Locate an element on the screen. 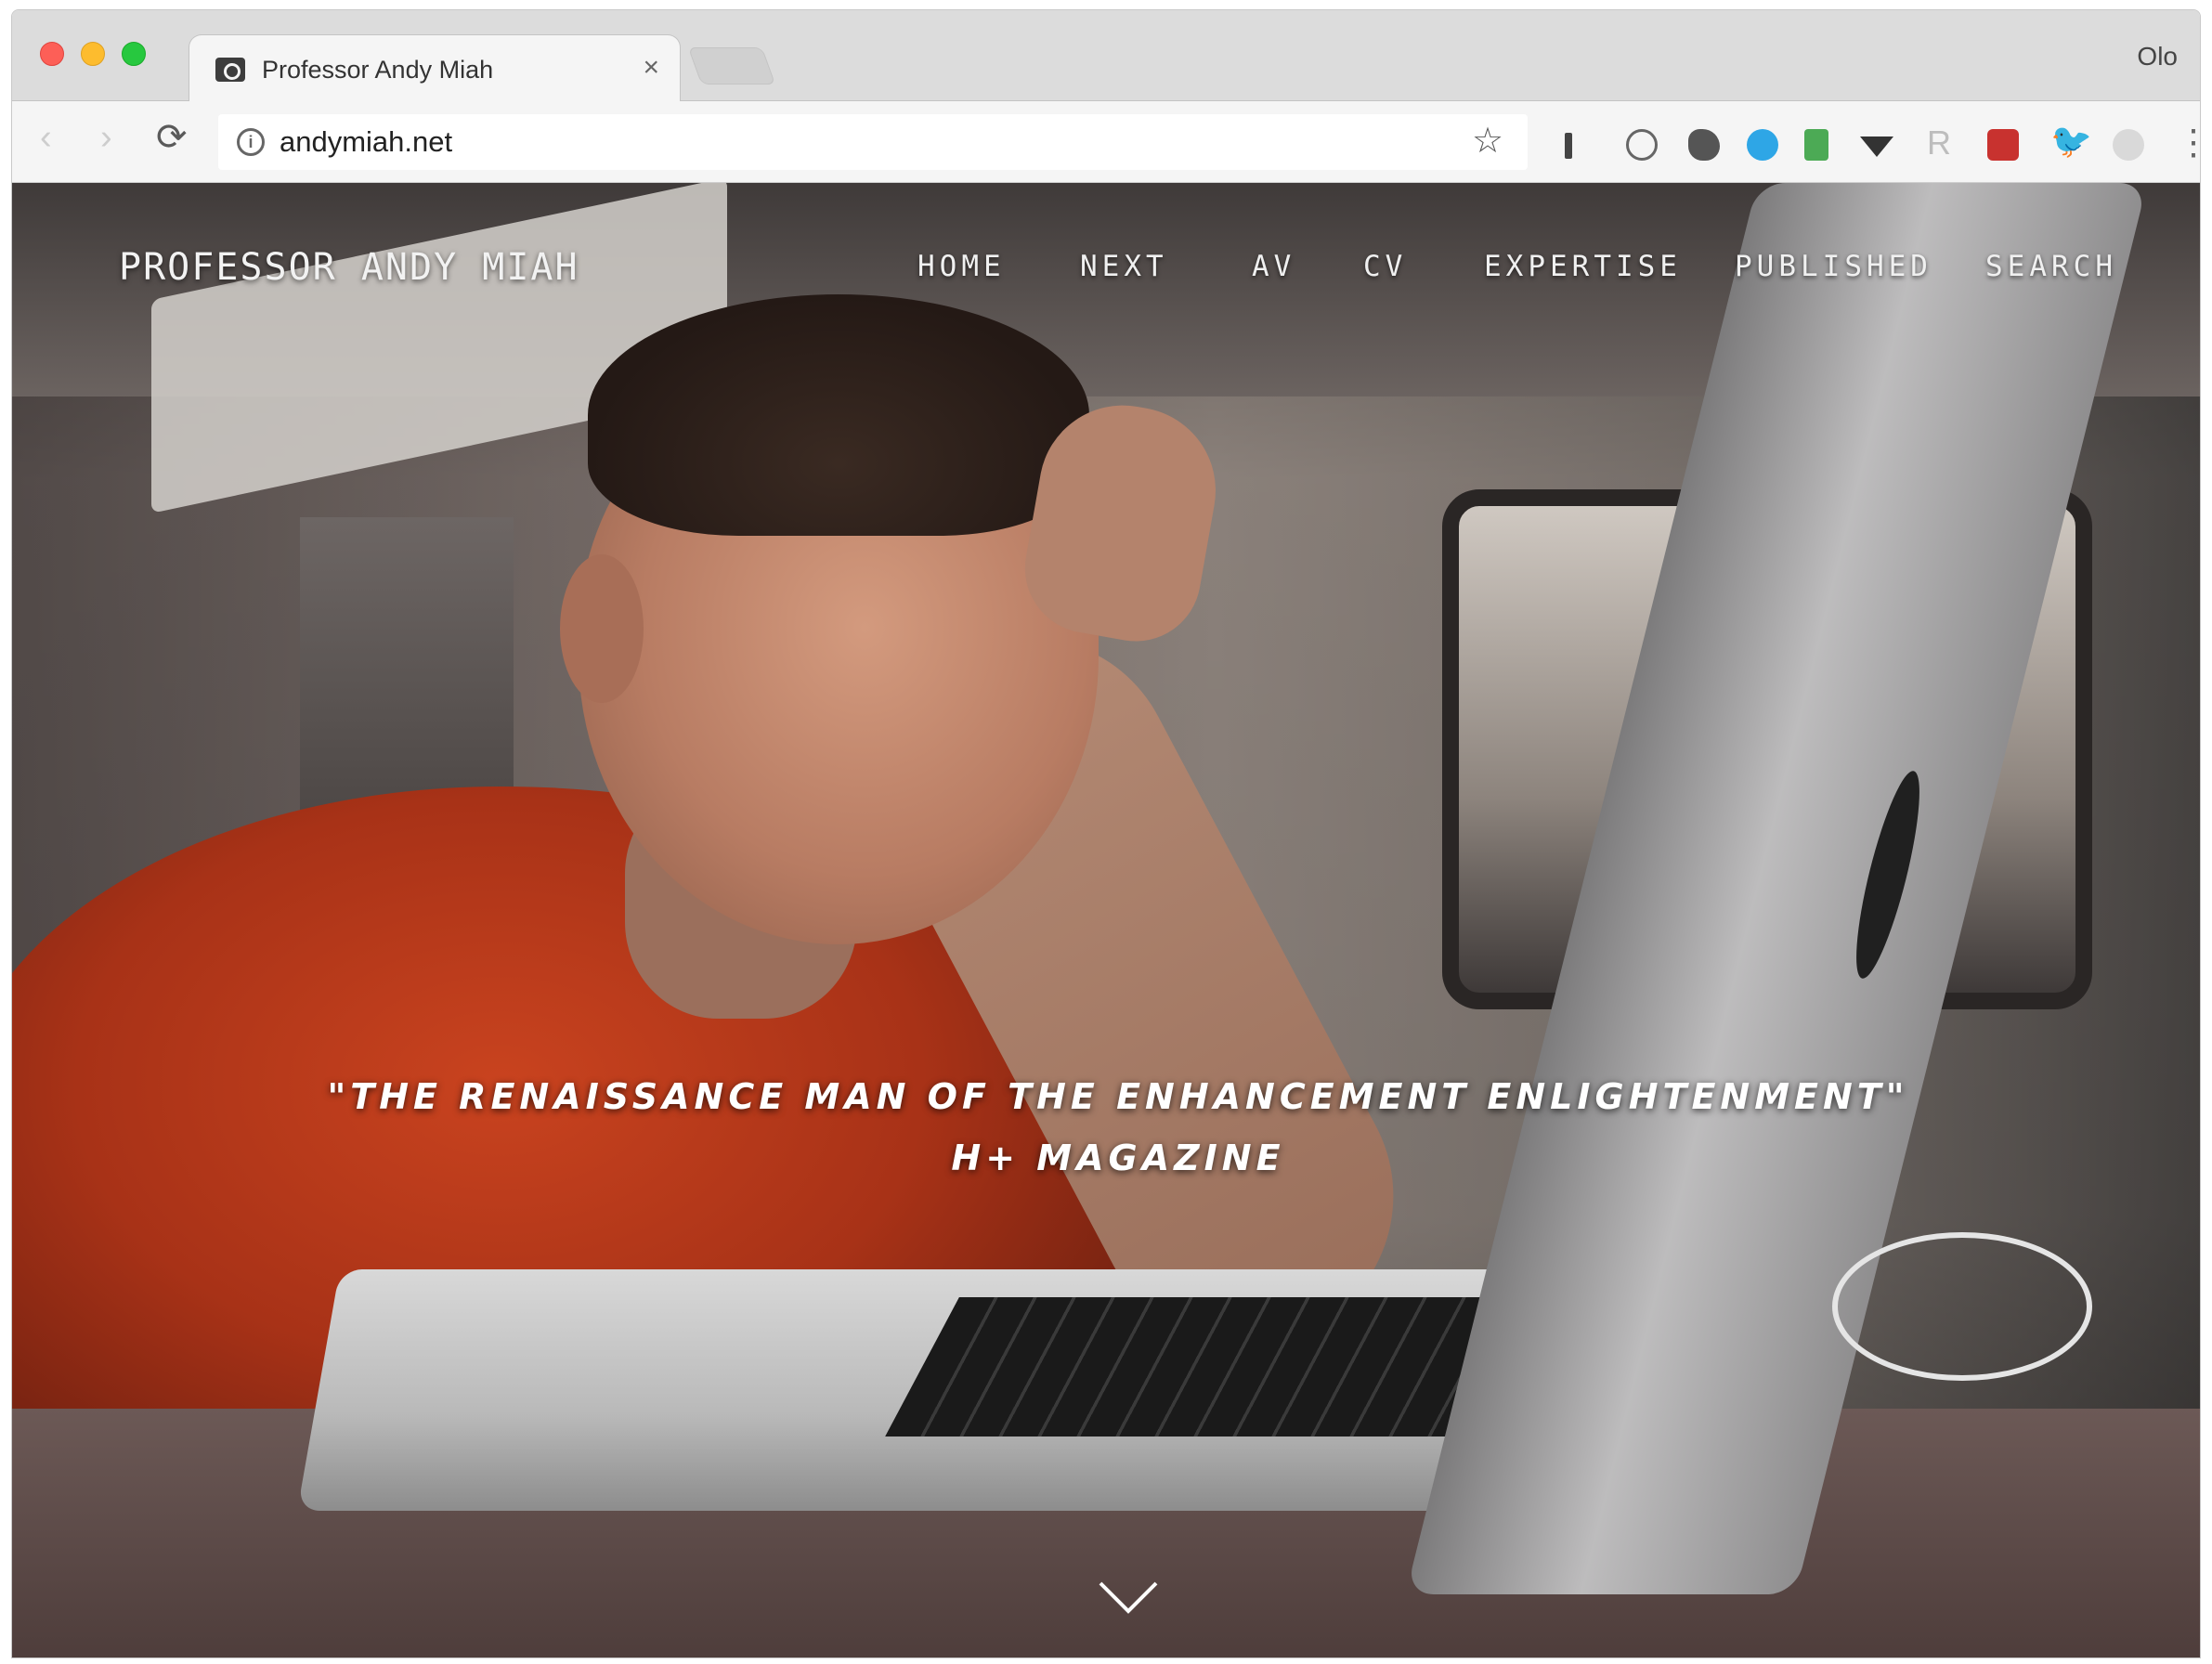  back-icon: ‹ is located at coordinates (46, 138).